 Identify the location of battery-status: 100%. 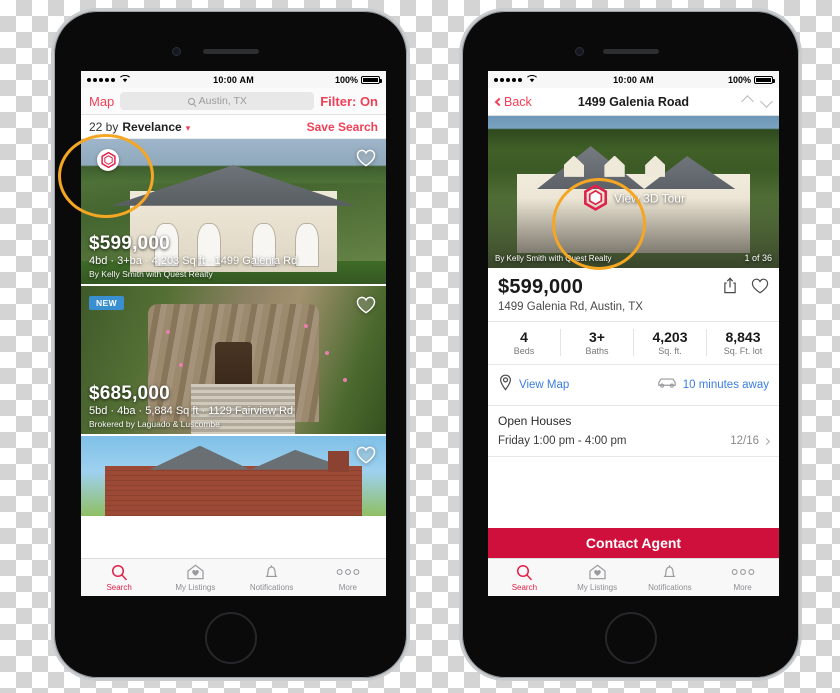
(332, 79).